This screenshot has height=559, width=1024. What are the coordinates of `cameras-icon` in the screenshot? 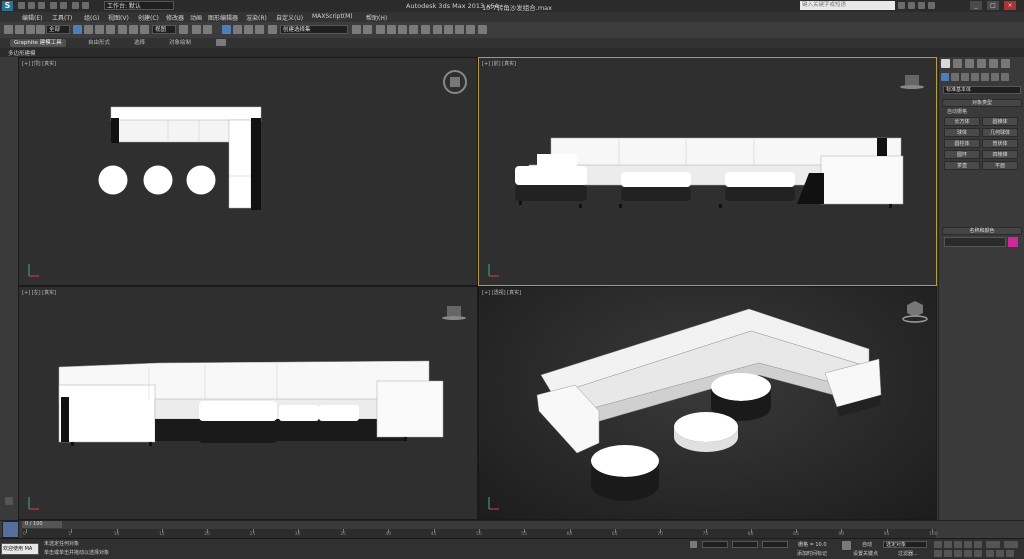 It's located at (975, 77).